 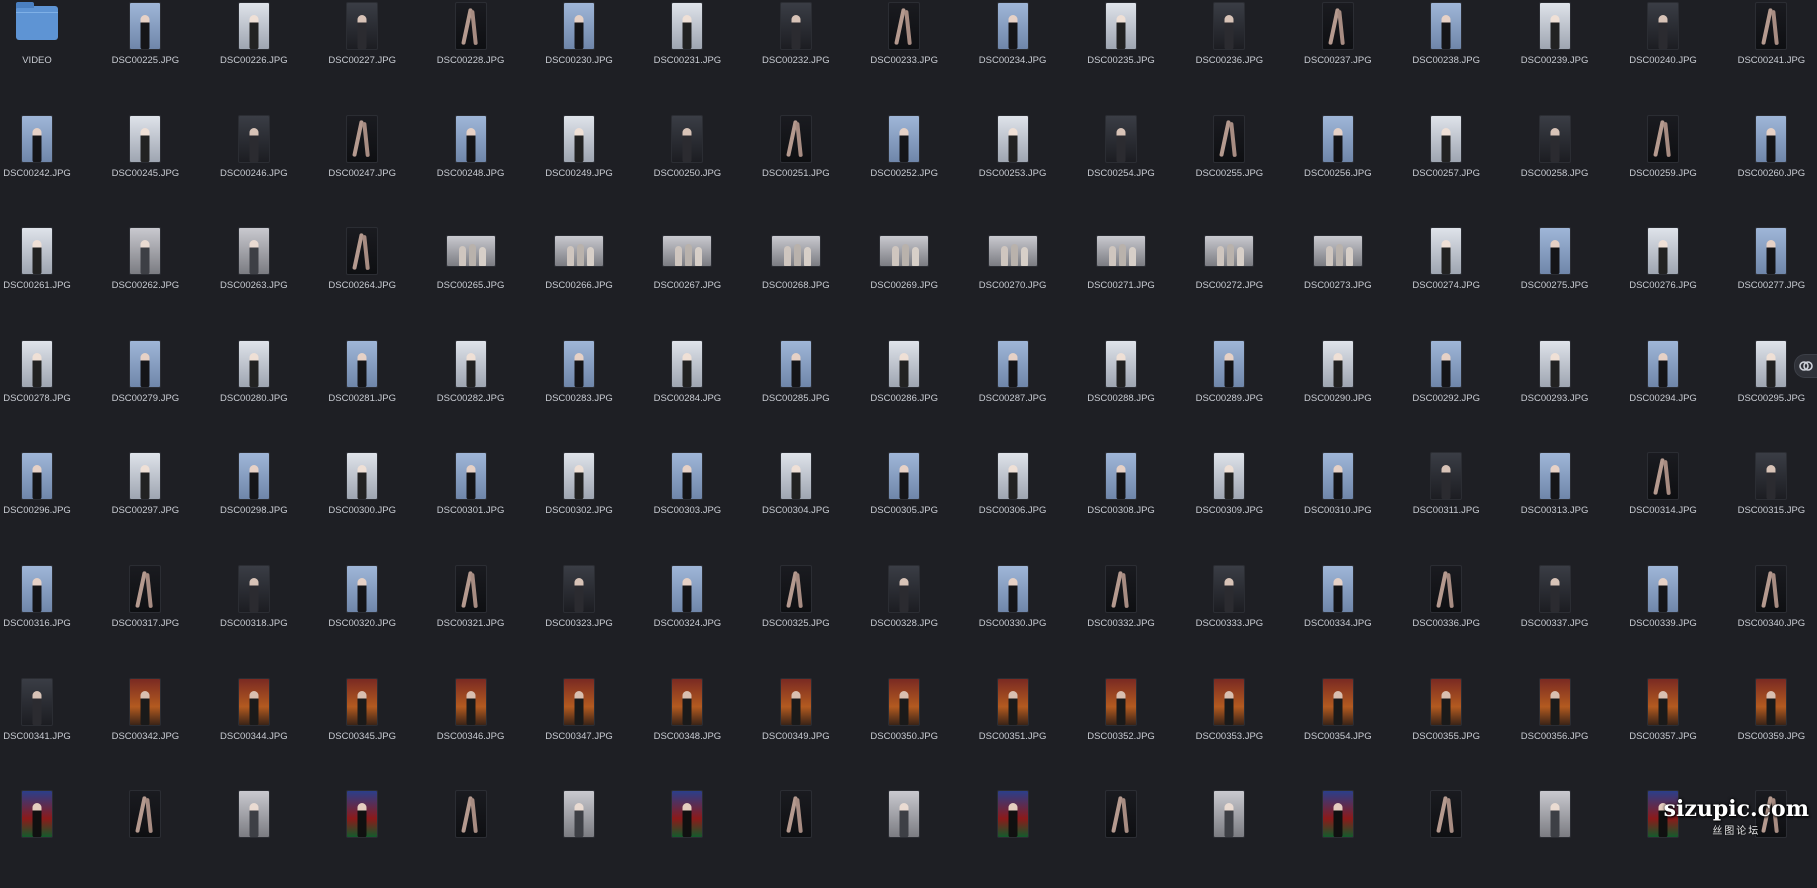 I want to click on file-item: DSC00277.JPG, so click(x=1770, y=275).